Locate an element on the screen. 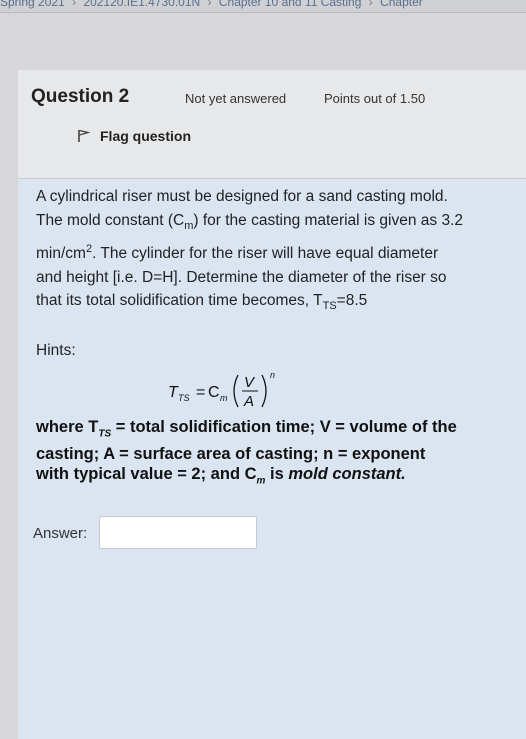 This screenshot has width=526, height=739. formula-c: C is located at coordinates (214, 392).